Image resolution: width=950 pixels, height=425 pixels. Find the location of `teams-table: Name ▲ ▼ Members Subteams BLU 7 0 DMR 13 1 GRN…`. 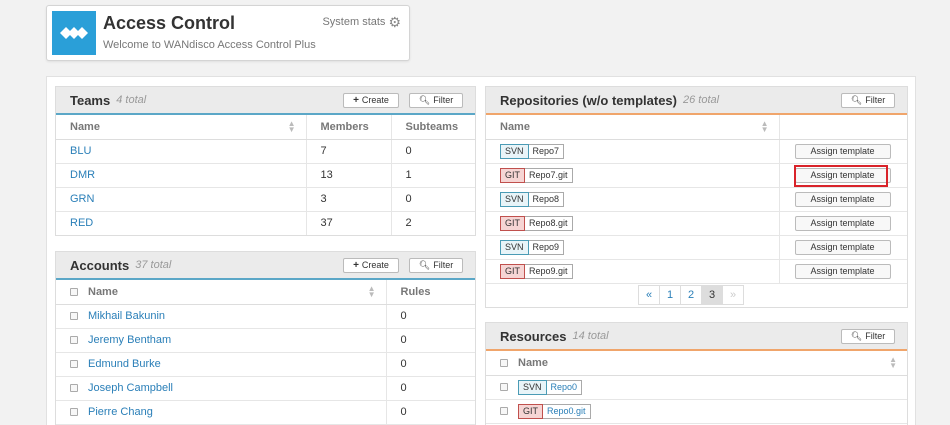

teams-table: Name ▲ ▼ Members Subteams BLU 7 0 DMR 13 1 GRN… is located at coordinates (265, 175).